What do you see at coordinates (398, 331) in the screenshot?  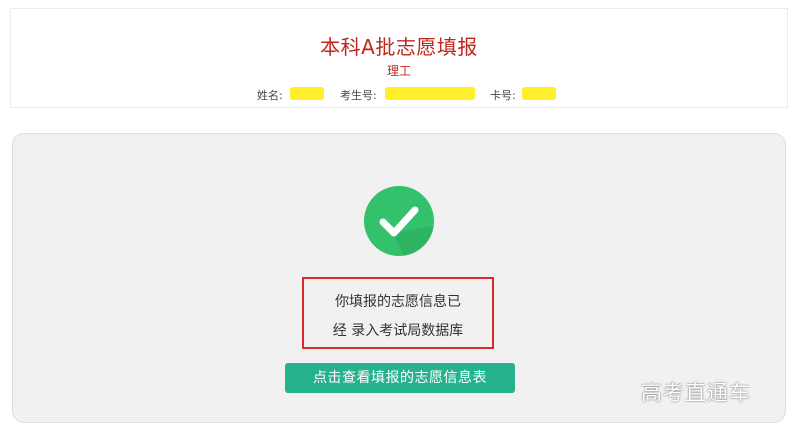 I see `success-message-line-2: 经 录入考试局数据库` at bounding box center [398, 331].